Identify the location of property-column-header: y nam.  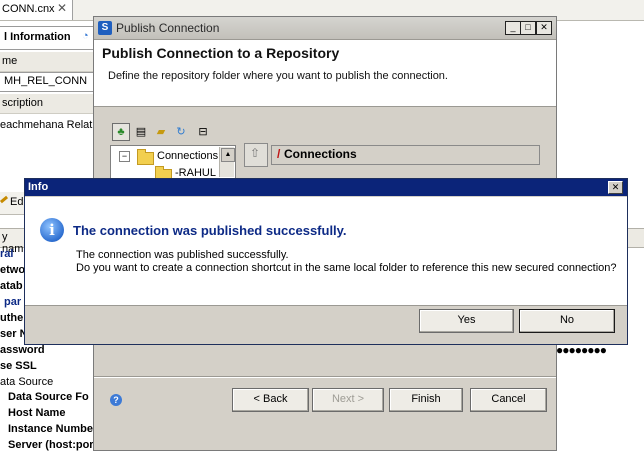
(12, 241).